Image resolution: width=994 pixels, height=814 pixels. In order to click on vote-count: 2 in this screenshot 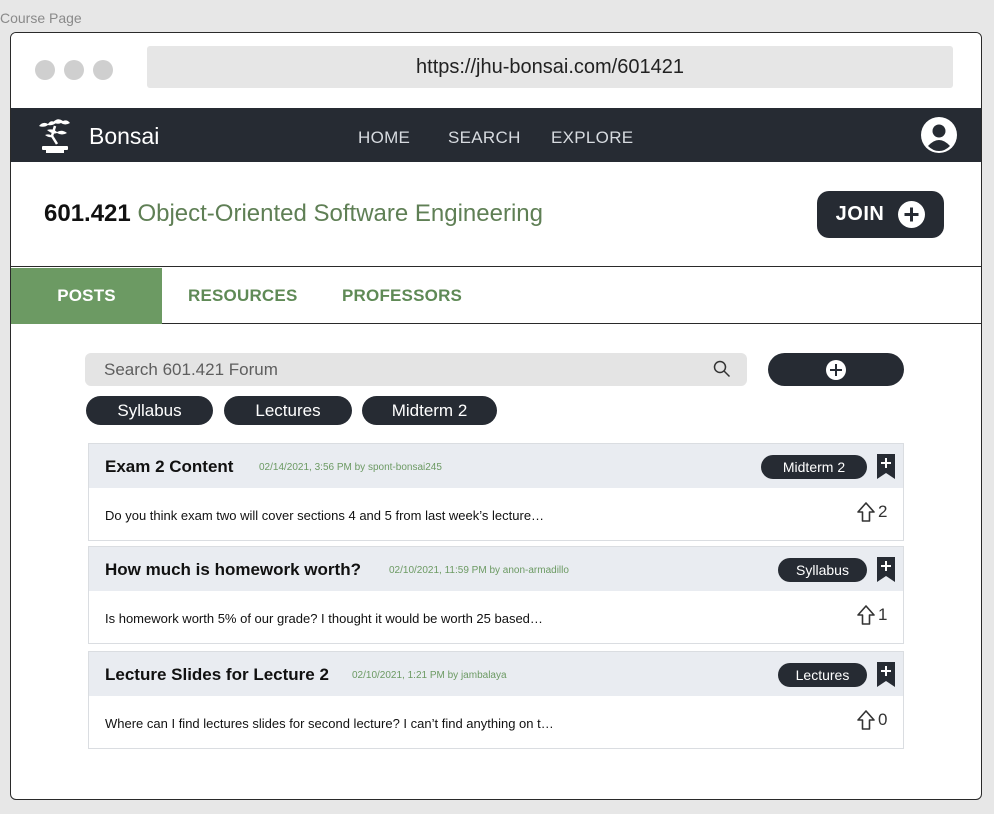, I will do `click(883, 511)`.